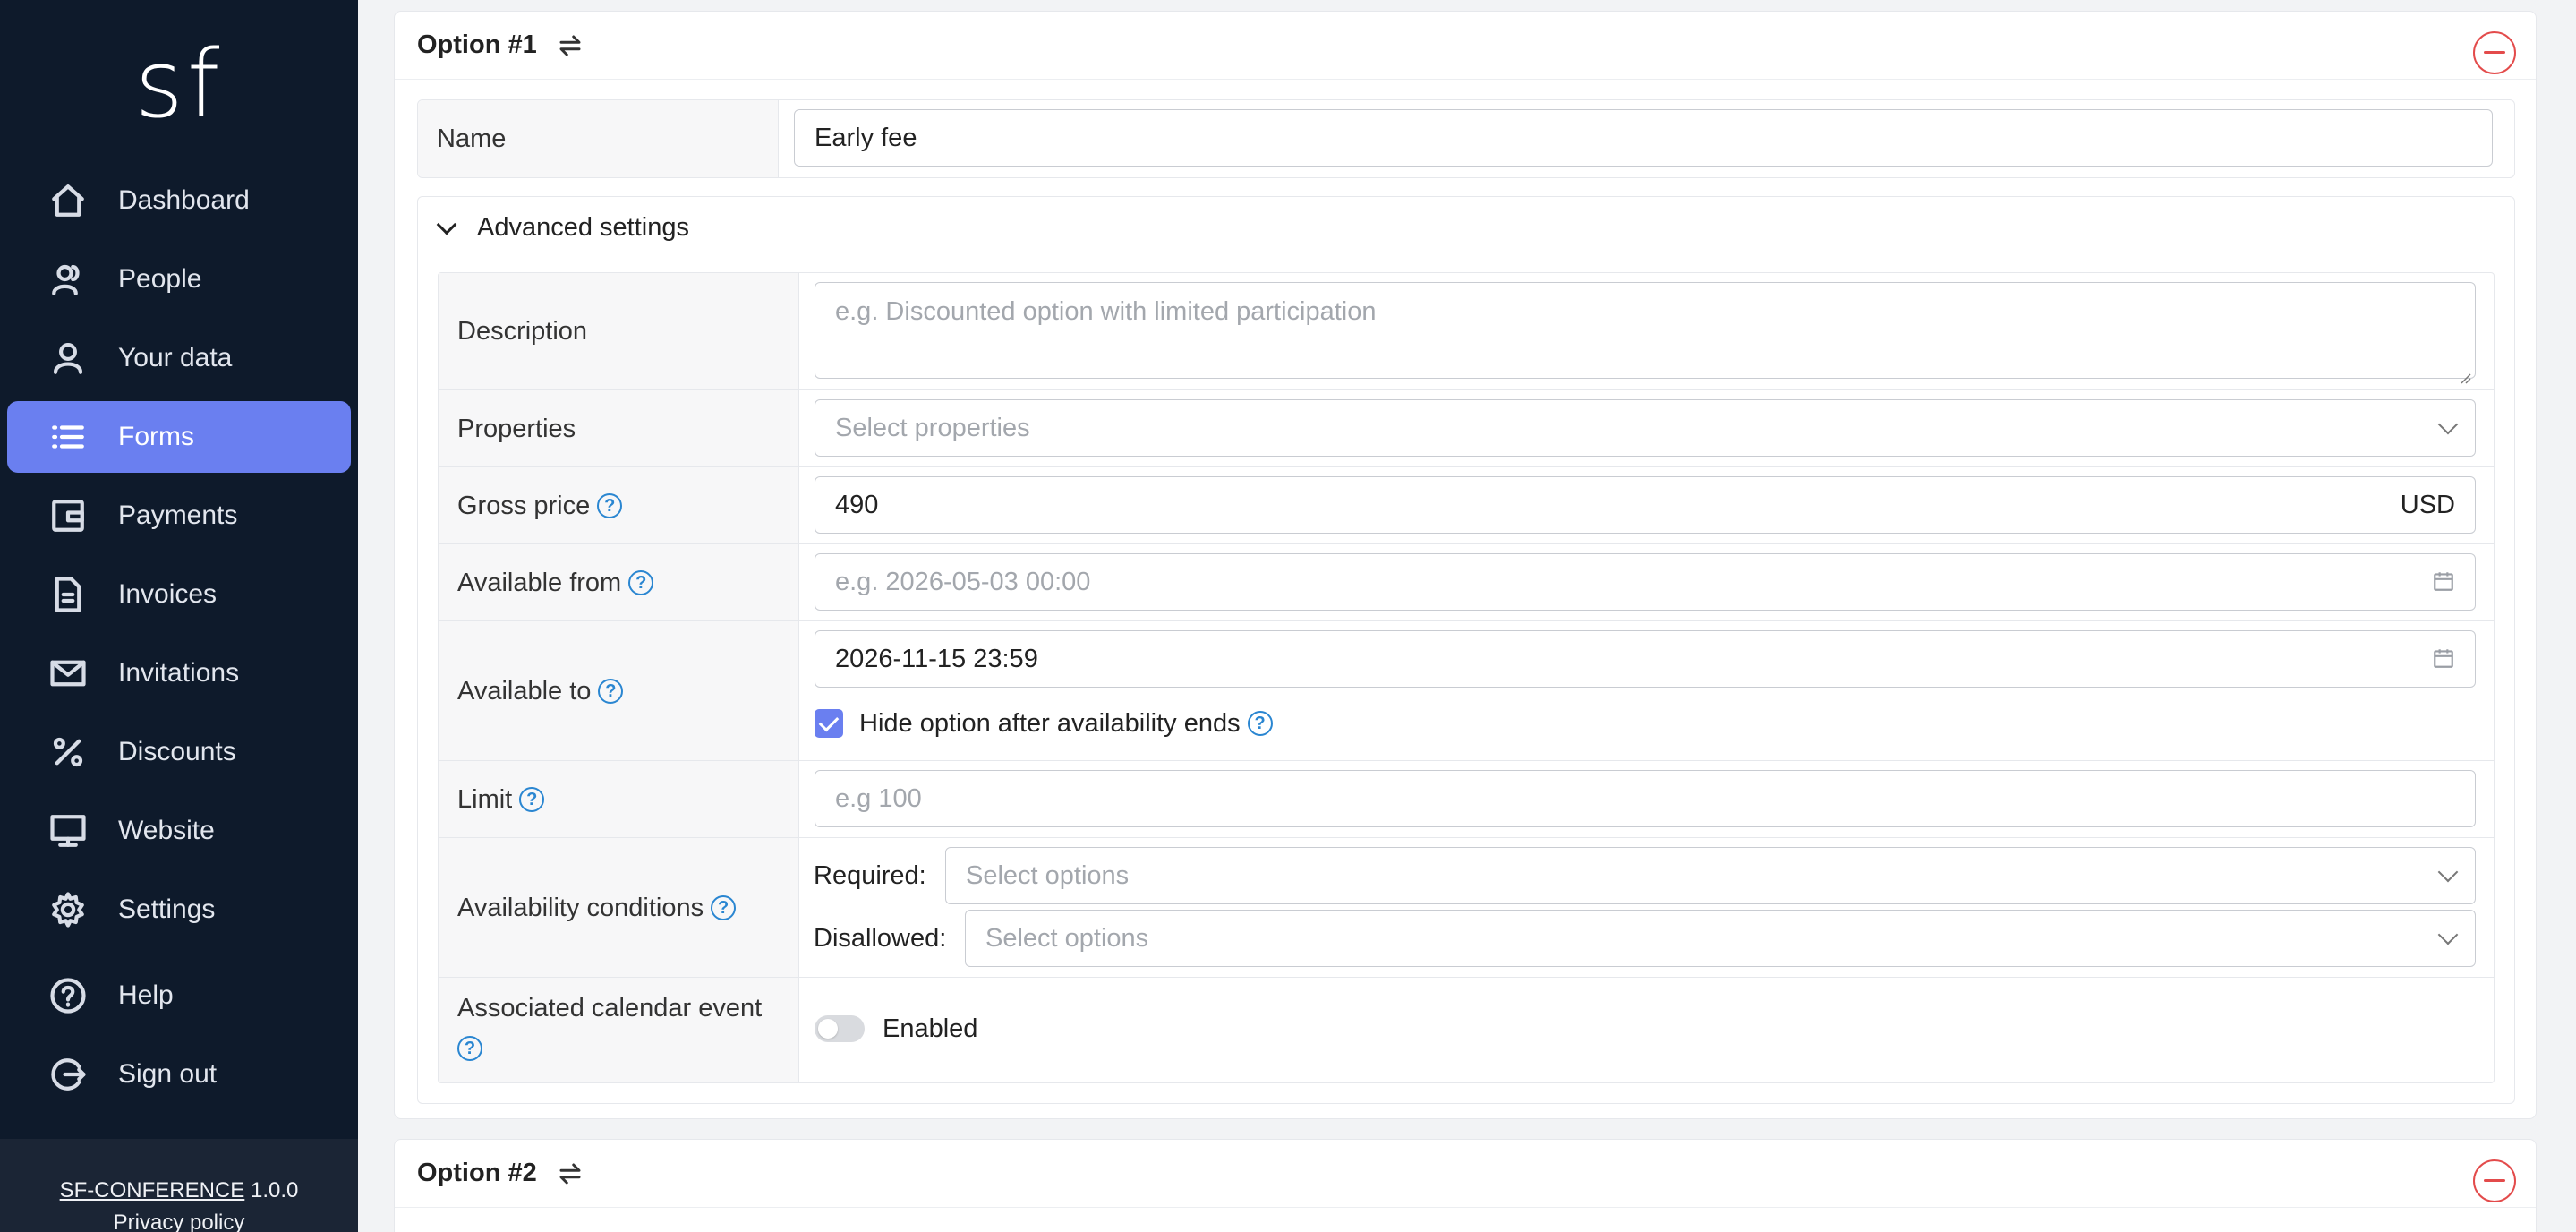 The image size is (2576, 1232). Describe the element at coordinates (829, 723) in the screenshot. I see `hide-option-checkbox` at that location.